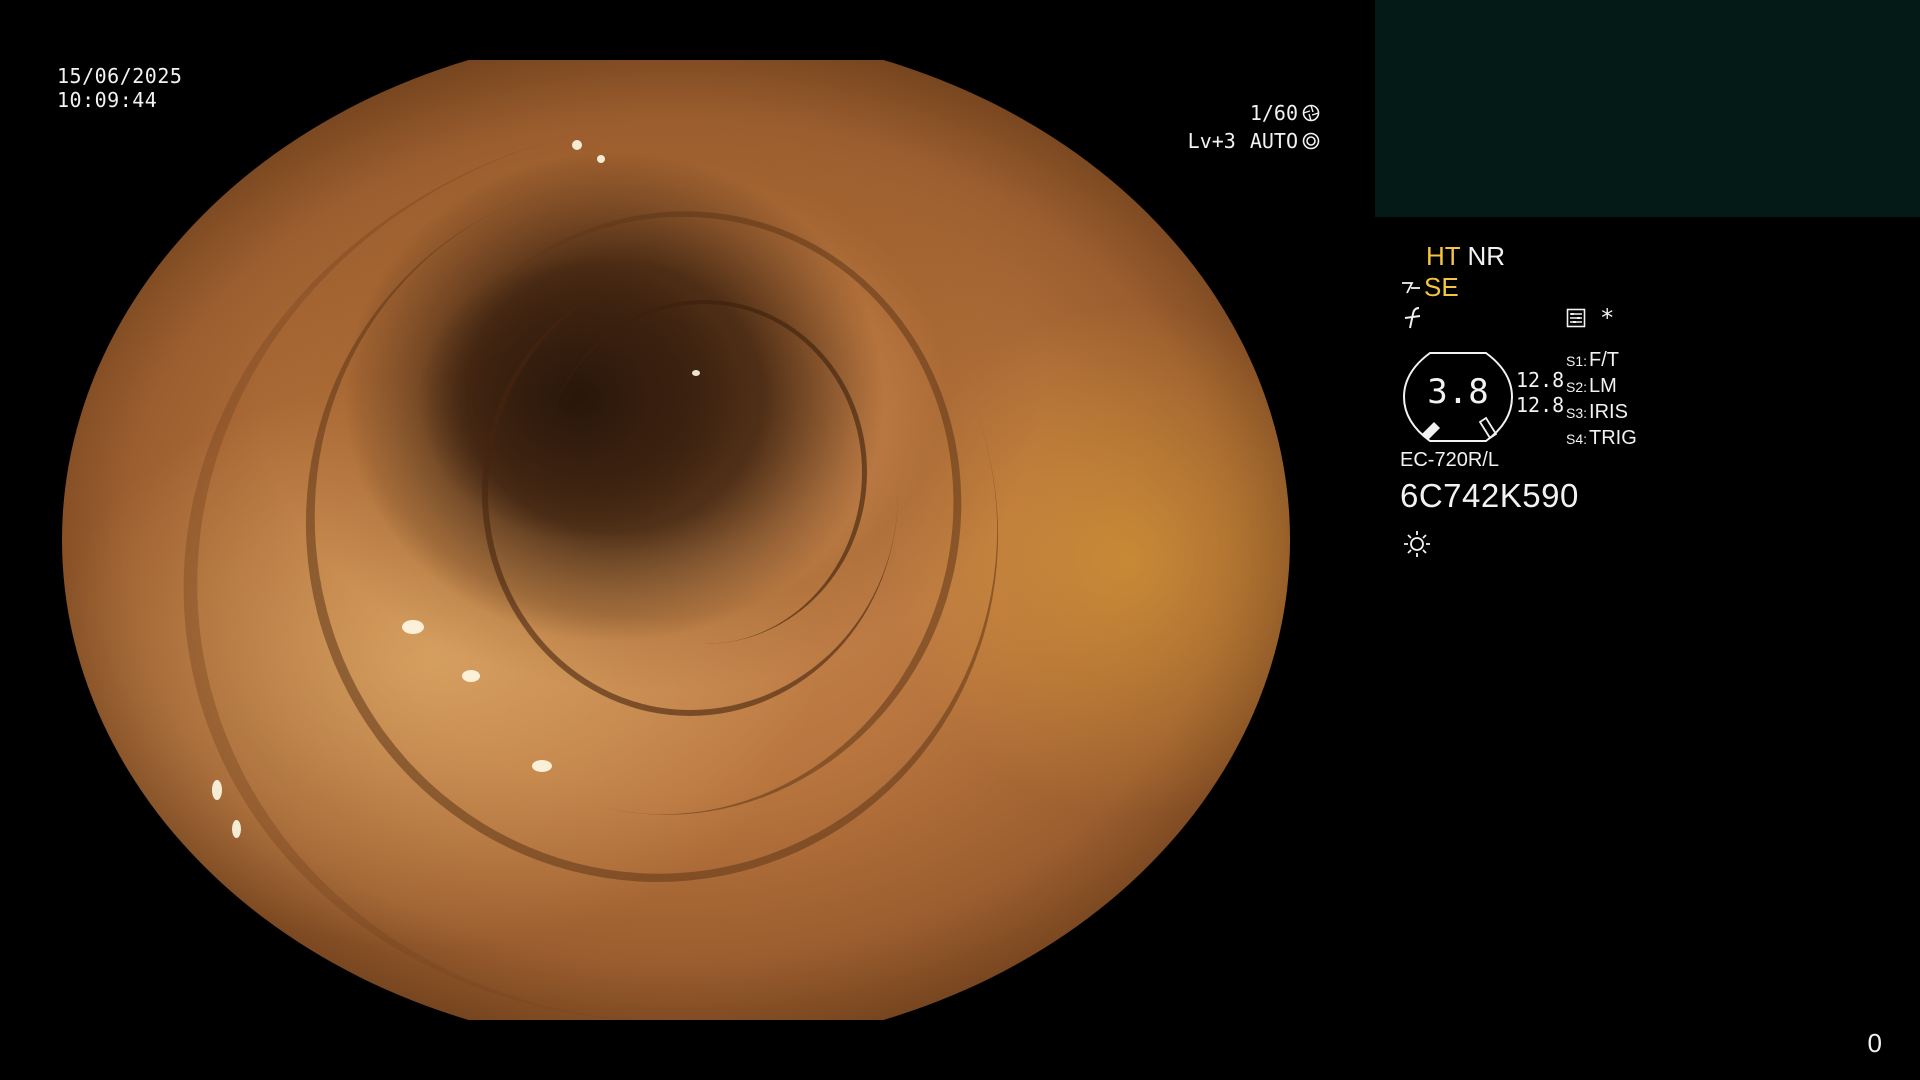 The width and height of the screenshot is (1920, 1080). I want to click on ht-indicator: HT, so click(1443, 256).